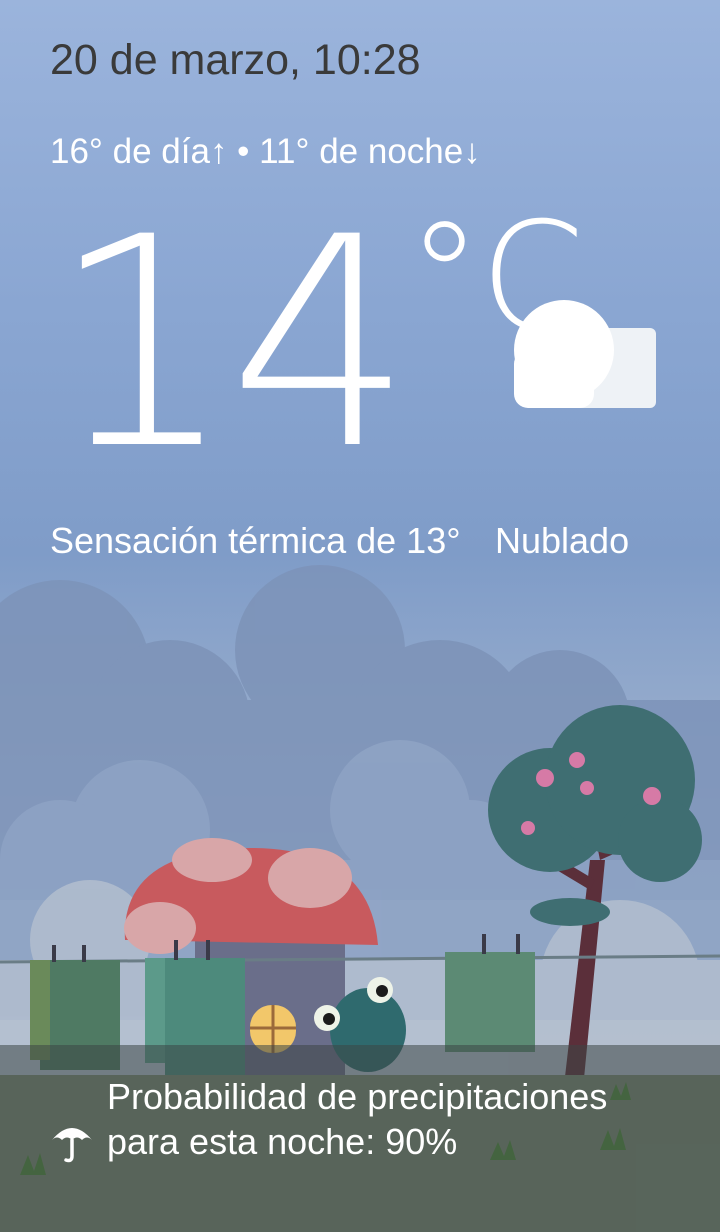 This screenshot has height=1232, width=720. Describe the element at coordinates (72, 1145) in the screenshot. I see `umbrella-icon` at that location.